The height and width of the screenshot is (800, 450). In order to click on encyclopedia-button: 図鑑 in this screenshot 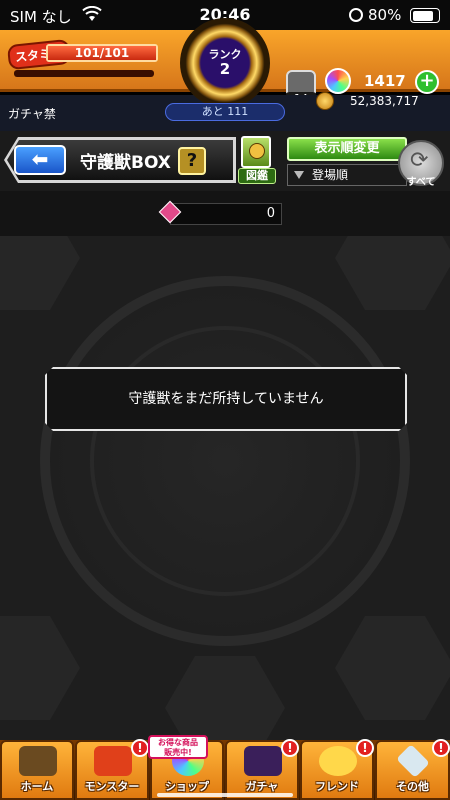, I will do `click(257, 161)`.